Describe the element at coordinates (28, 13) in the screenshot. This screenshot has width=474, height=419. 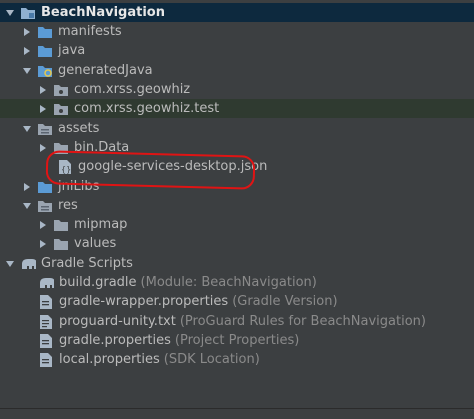
I see `module-folder-icon` at that location.